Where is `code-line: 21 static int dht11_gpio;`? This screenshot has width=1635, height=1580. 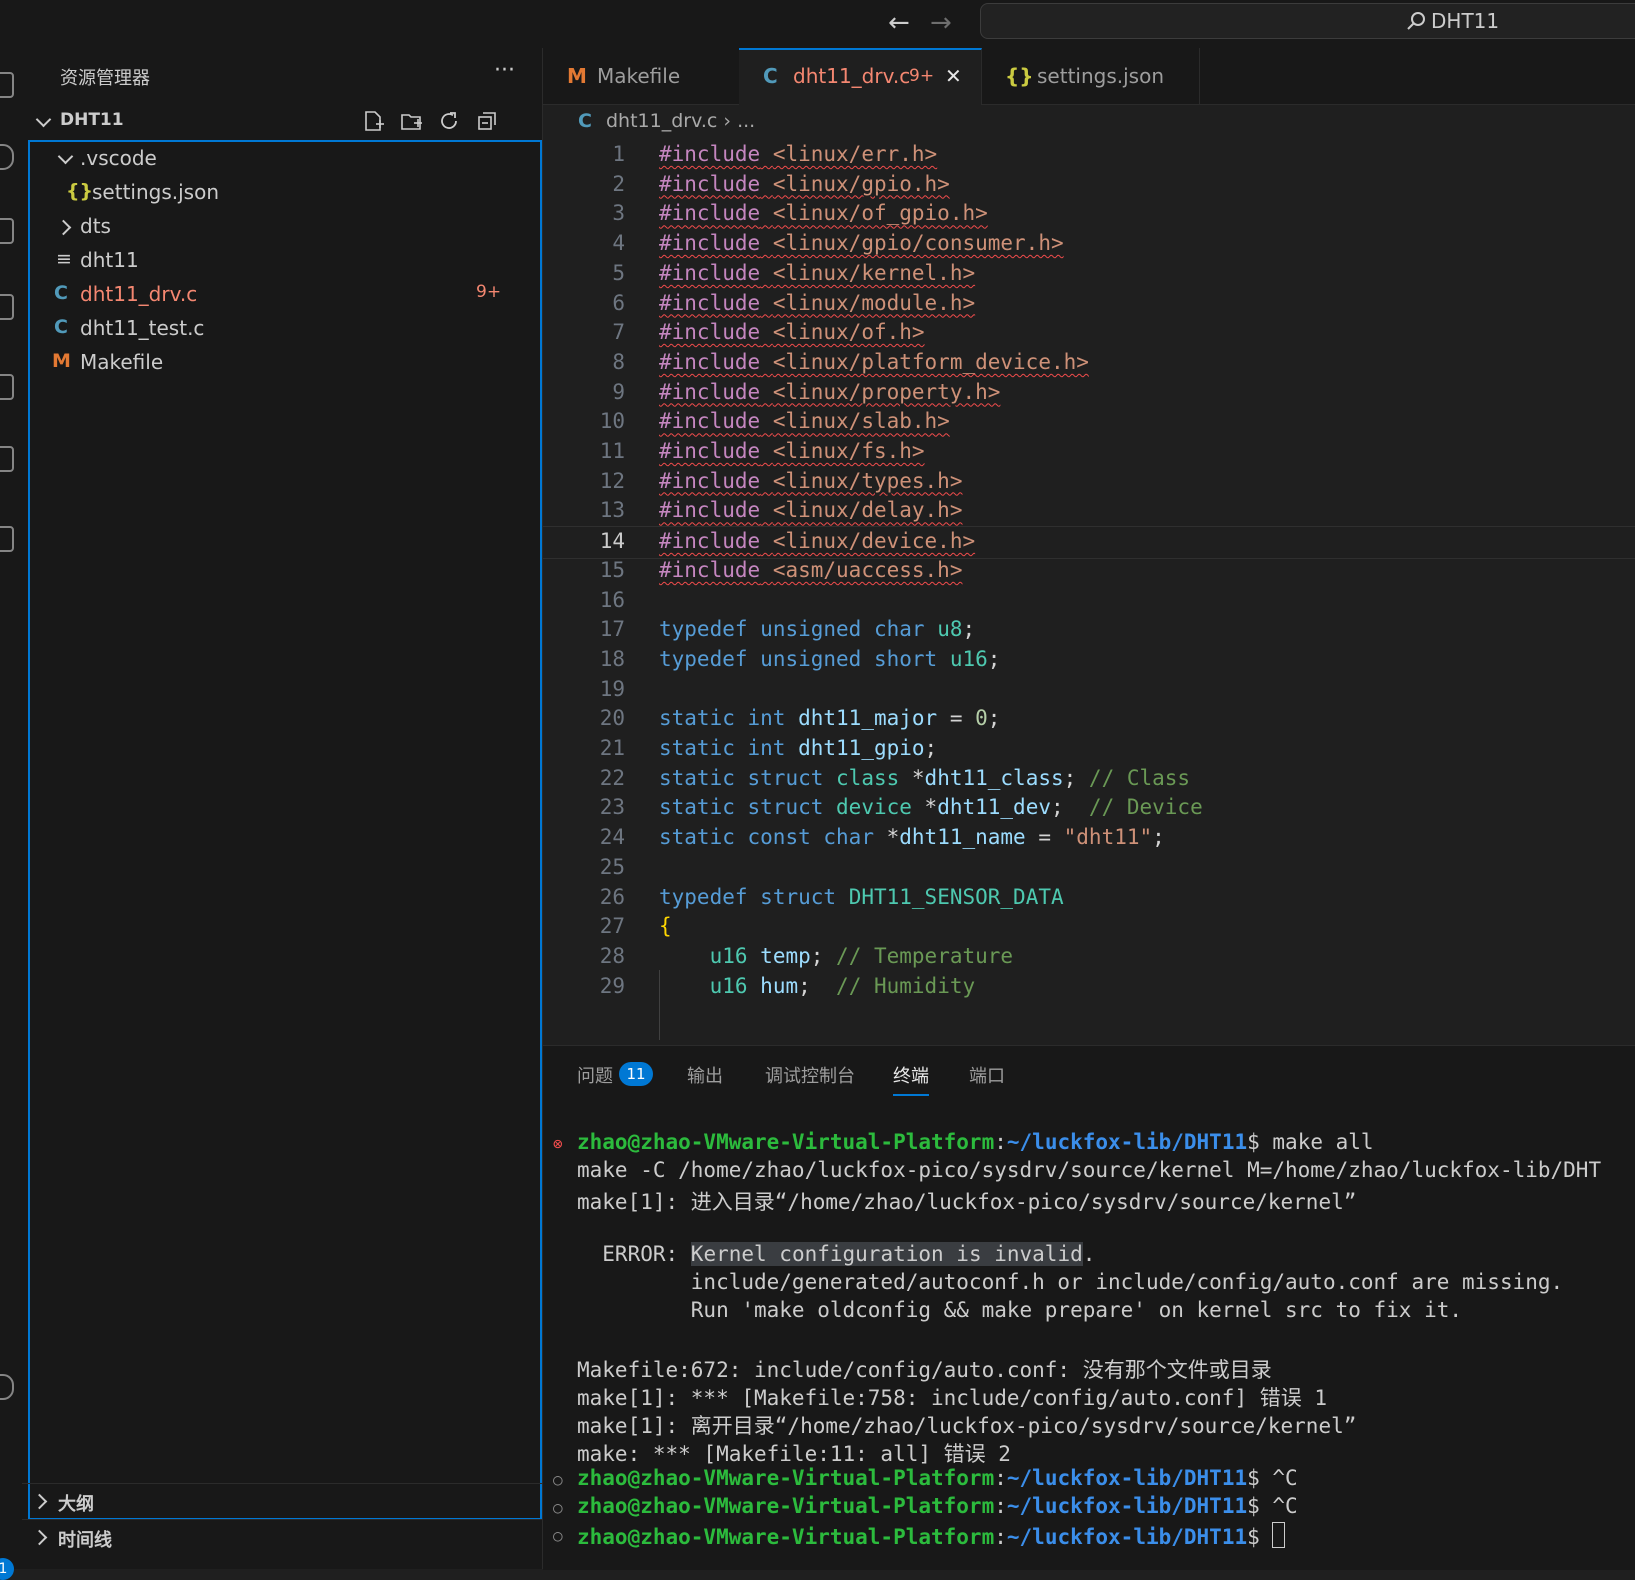
code-line: 21 static int dht11_gpio; is located at coordinates (1089, 749).